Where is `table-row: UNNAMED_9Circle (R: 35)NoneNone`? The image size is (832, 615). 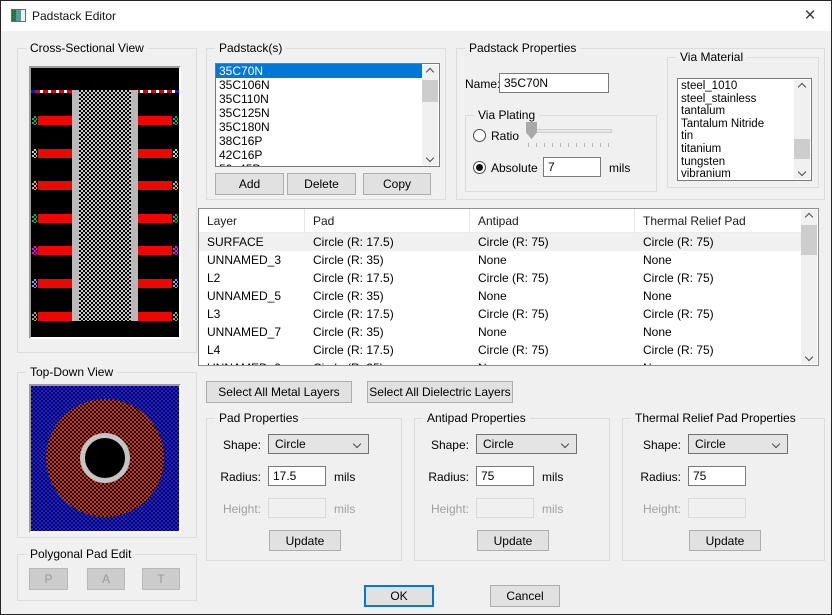
table-row: UNNAMED_9Circle (R: 35)NoneNone is located at coordinates (500, 362).